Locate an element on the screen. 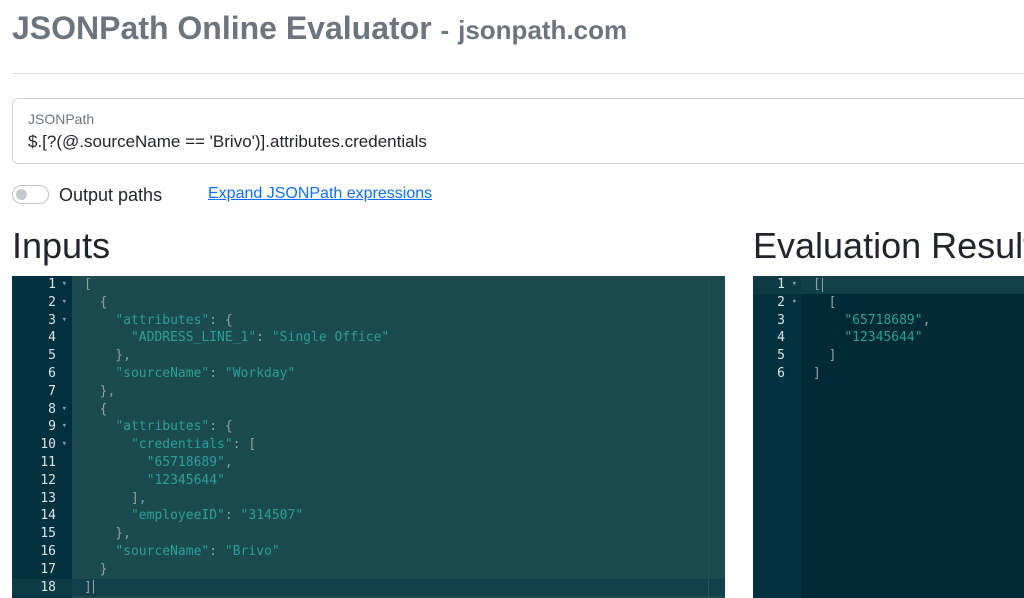 This screenshot has height=598, width=1024. page-title: JSONPath Online Evaluator - jsonpath.com is located at coordinates (319, 29).